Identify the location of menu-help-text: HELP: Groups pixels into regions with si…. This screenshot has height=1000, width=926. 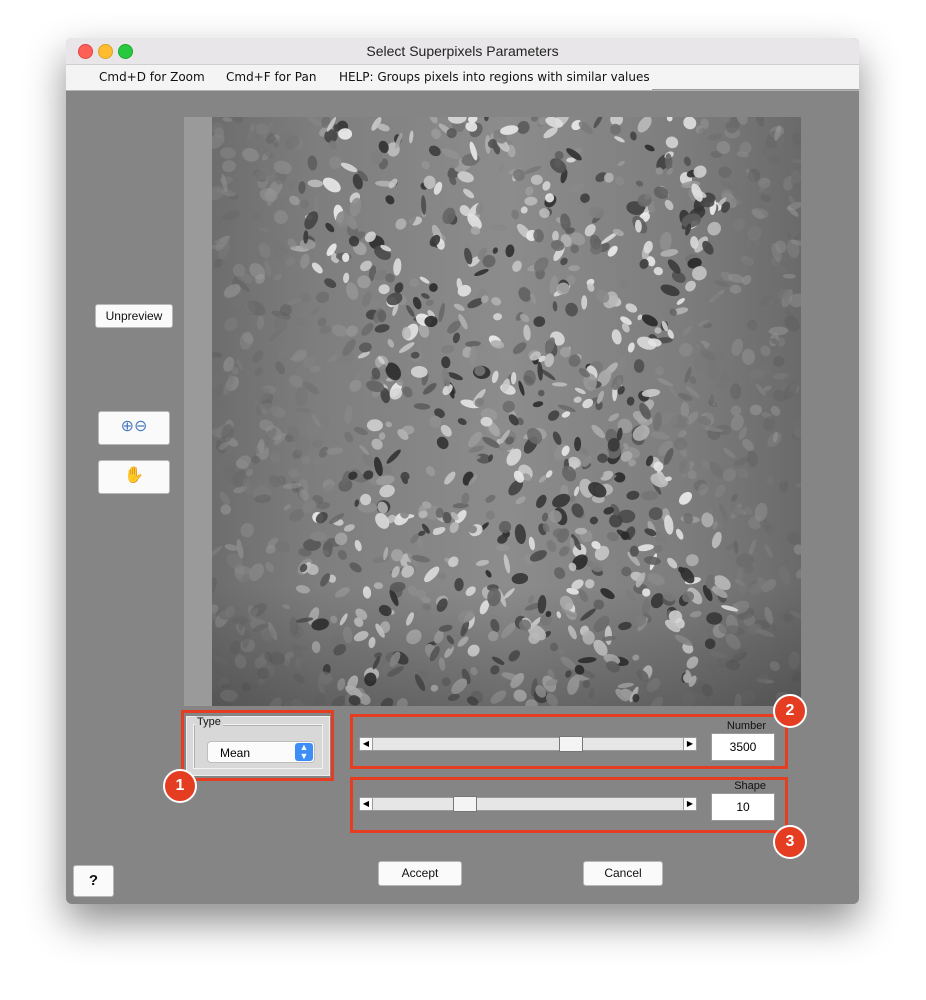
(494, 77).